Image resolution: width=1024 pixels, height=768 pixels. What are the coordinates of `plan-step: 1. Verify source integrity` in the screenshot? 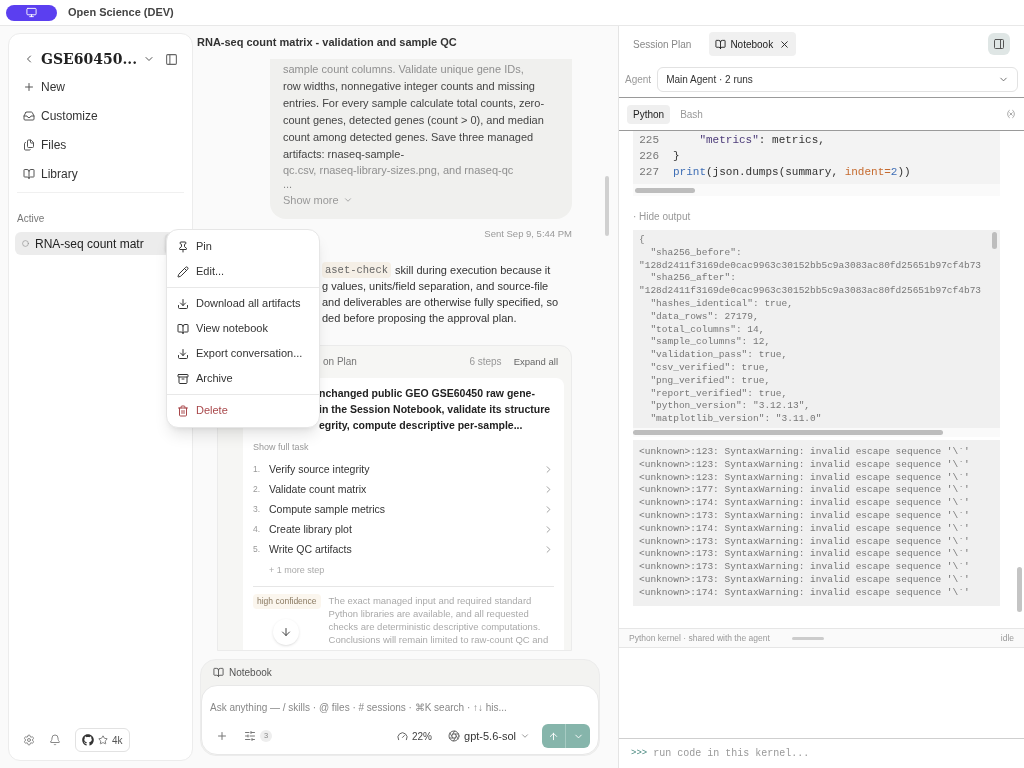 It's located at (403, 469).